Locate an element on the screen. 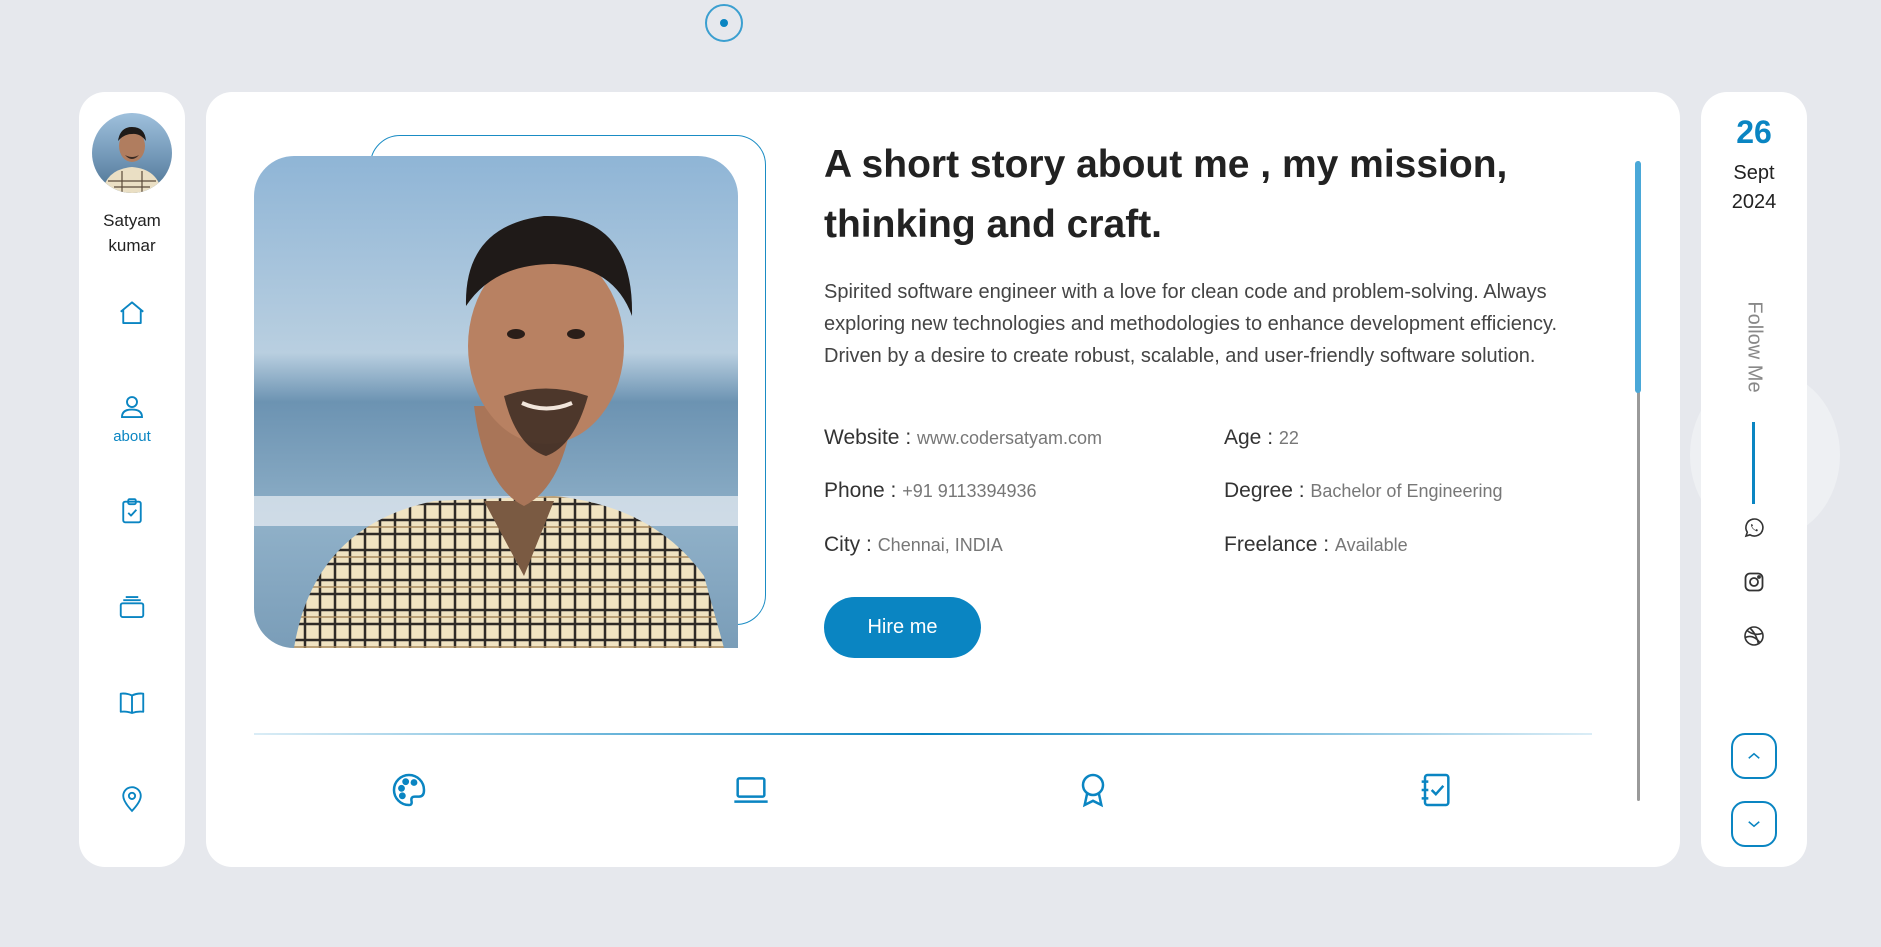 This screenshot has width=1881, height=947. nav-item-blog is located at coordinates (132, 703).